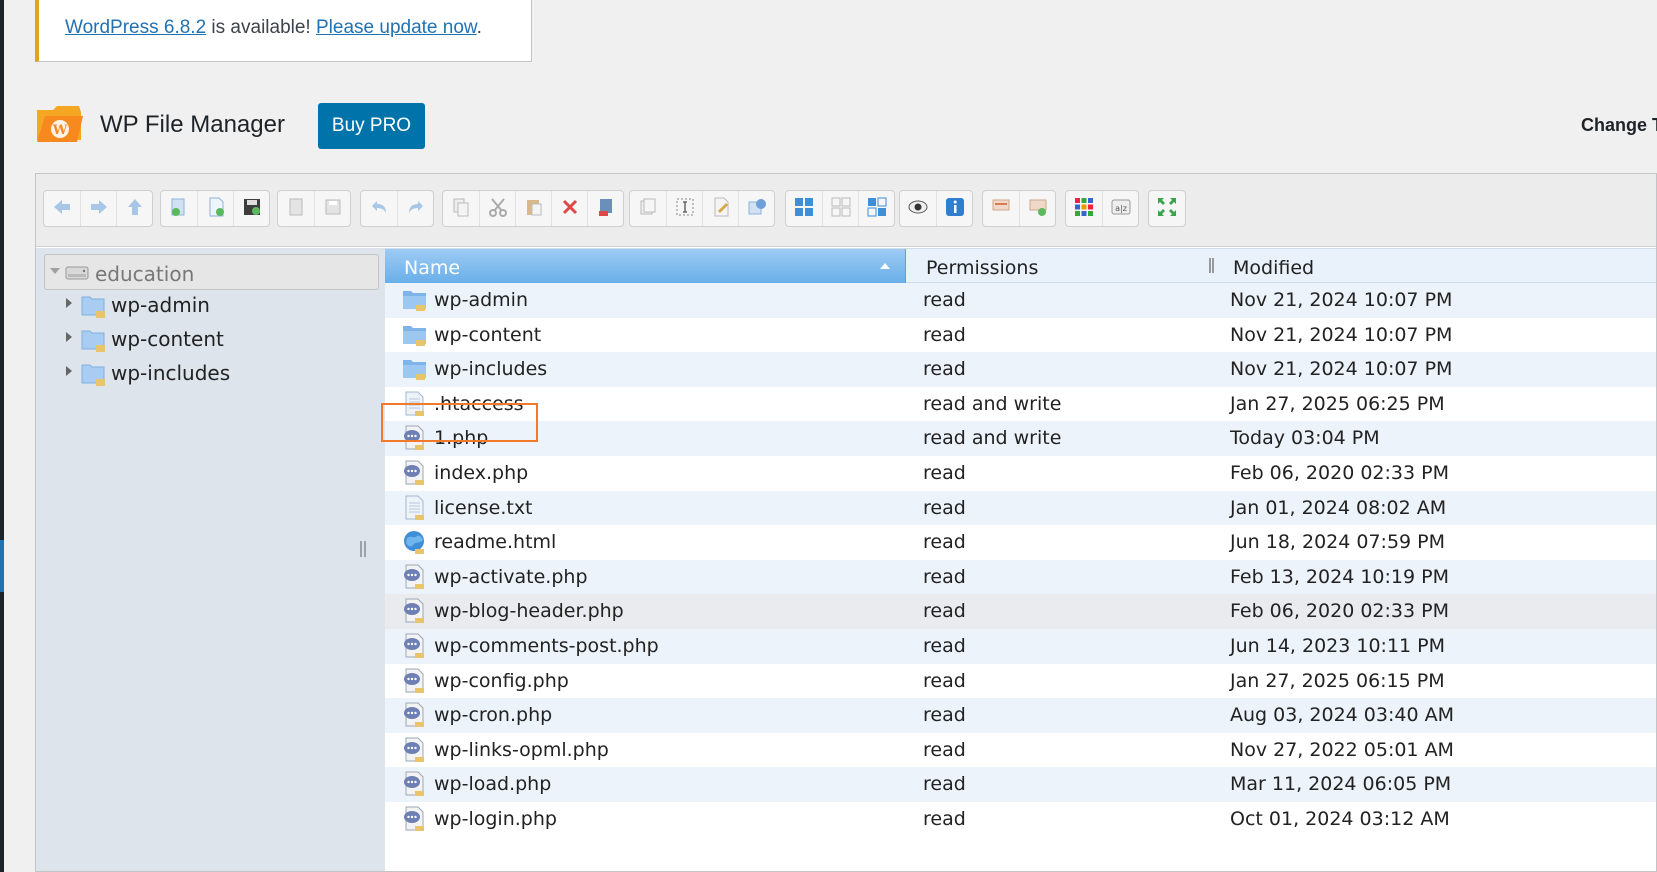 This screenshot has width=1657, height=872. What do you see at coordinates (415, 337) in the screenshot?
I see `folder-icon` at bounding box center [415, 337].